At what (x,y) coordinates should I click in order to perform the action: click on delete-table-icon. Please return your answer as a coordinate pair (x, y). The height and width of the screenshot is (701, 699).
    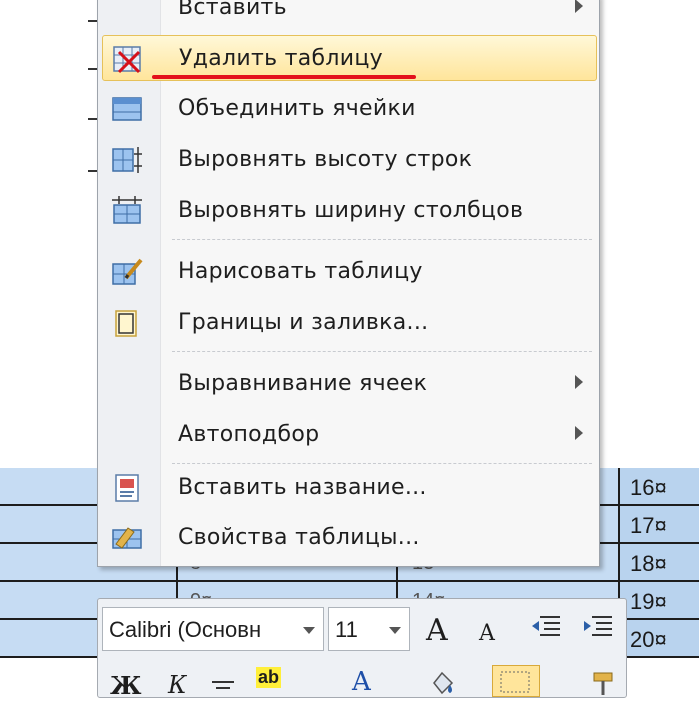
    Looking at the image, I should click on (128, 59).